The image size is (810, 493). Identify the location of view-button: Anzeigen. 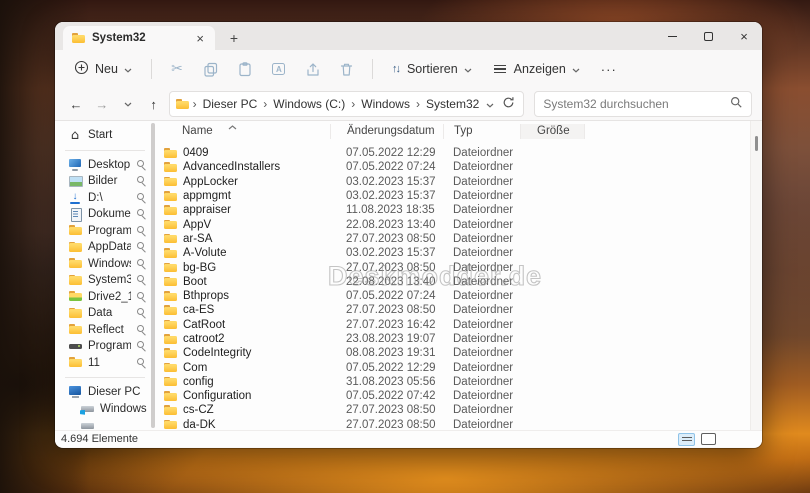
(537, 69).